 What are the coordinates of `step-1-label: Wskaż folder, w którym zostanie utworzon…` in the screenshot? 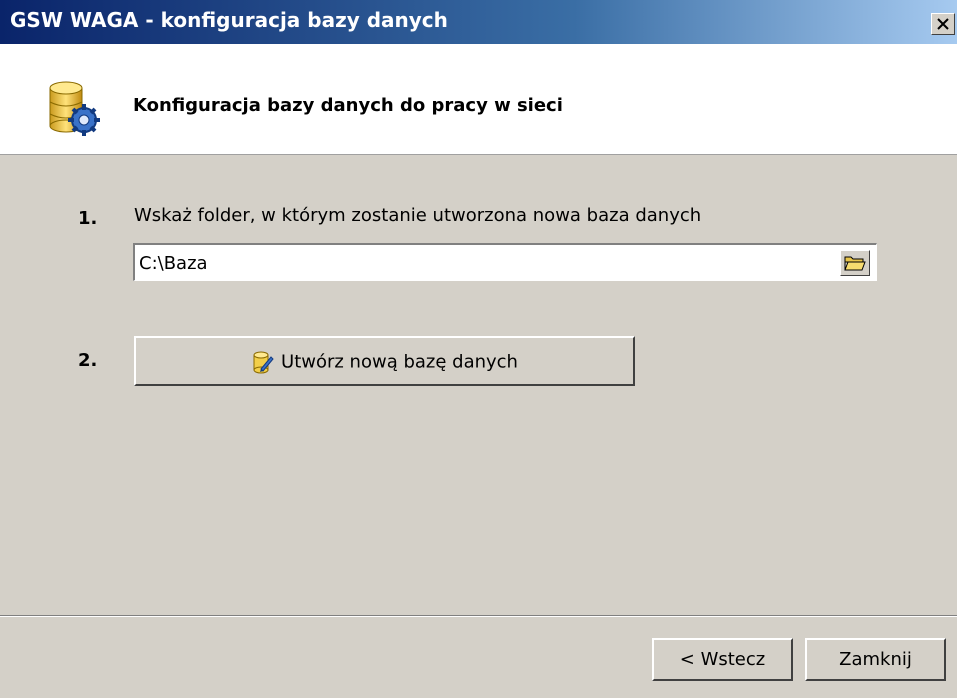 It's located at (418, 215).